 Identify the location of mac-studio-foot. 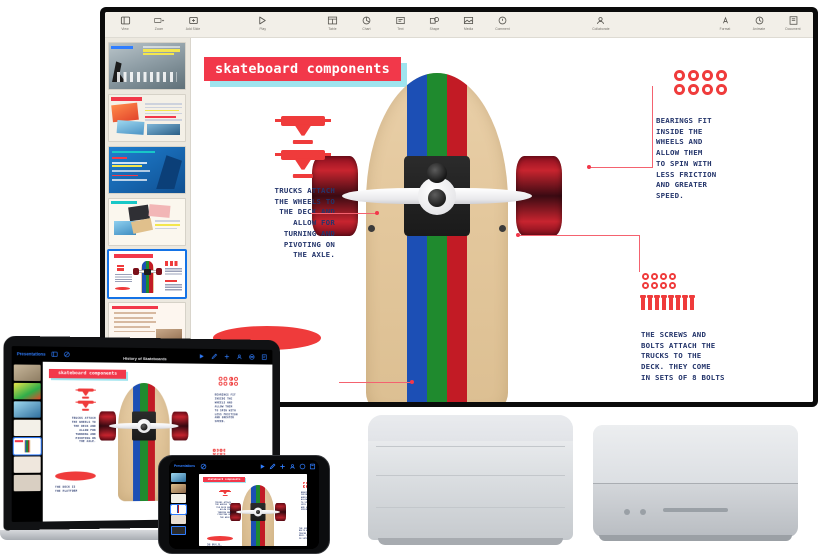
(695, 538).